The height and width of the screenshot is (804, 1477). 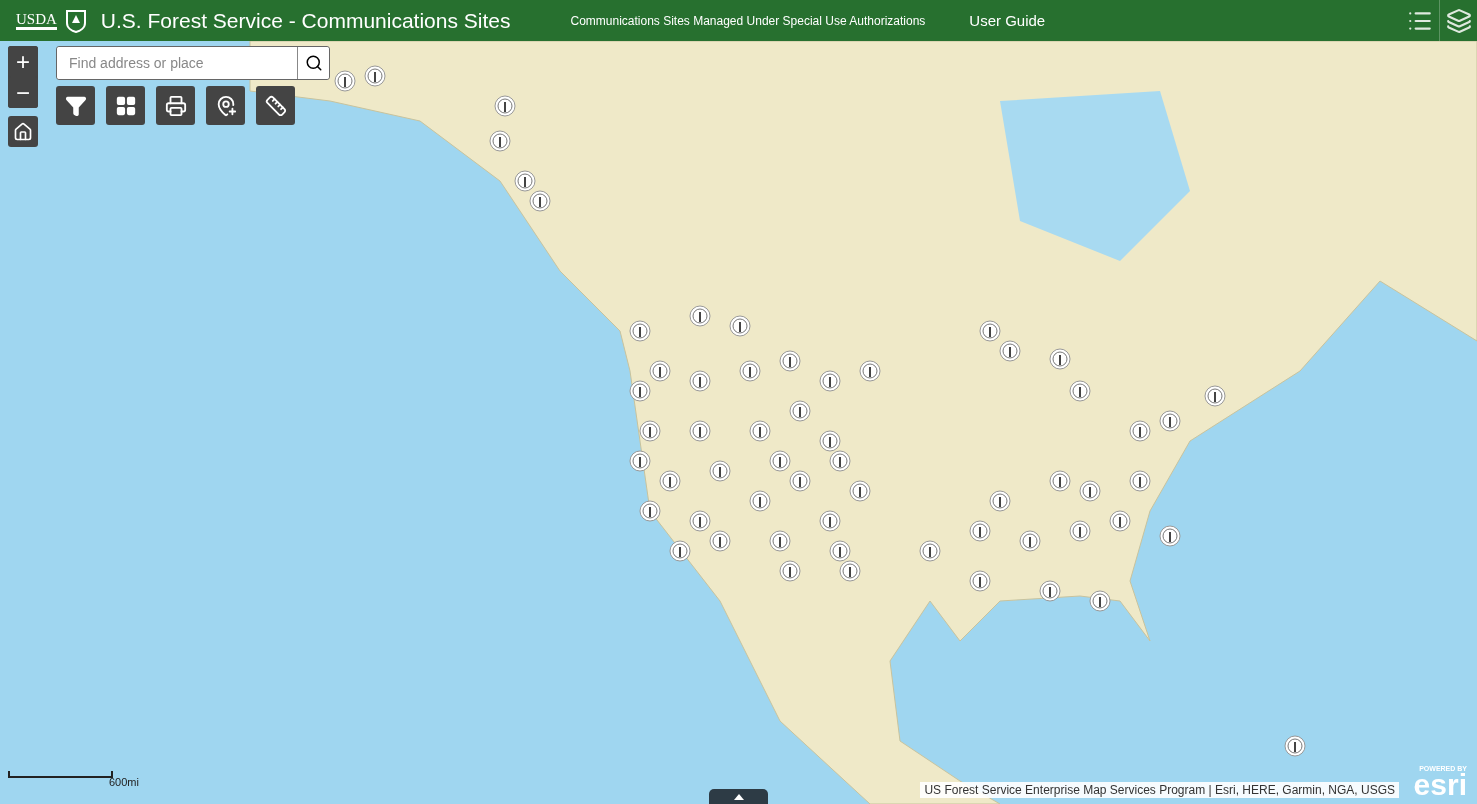 What do you see at coordinates (1458, 20) in the screenshot?
I see `layers-icon` at bounding box center [1458, 20].